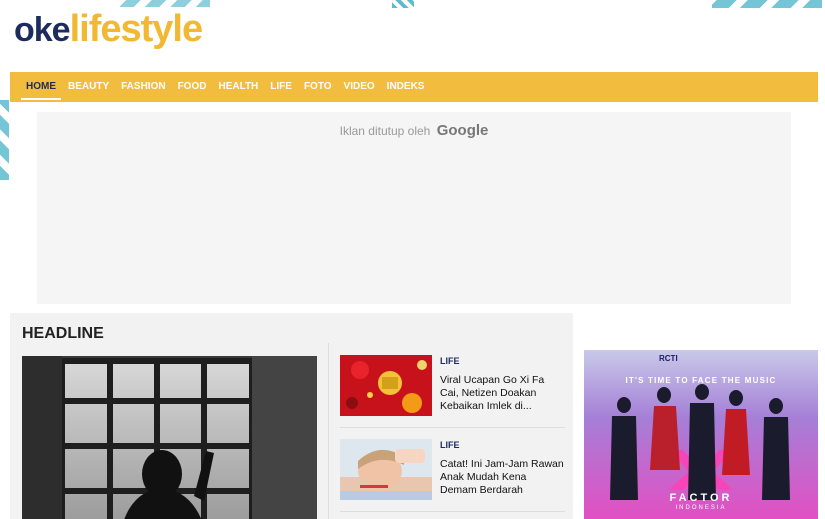 The height and width of the screenshot is (519, 825). Describe the element at coordinates (192, 87) in the screenshot. I see `nav-item-food: FOOD` at that location.